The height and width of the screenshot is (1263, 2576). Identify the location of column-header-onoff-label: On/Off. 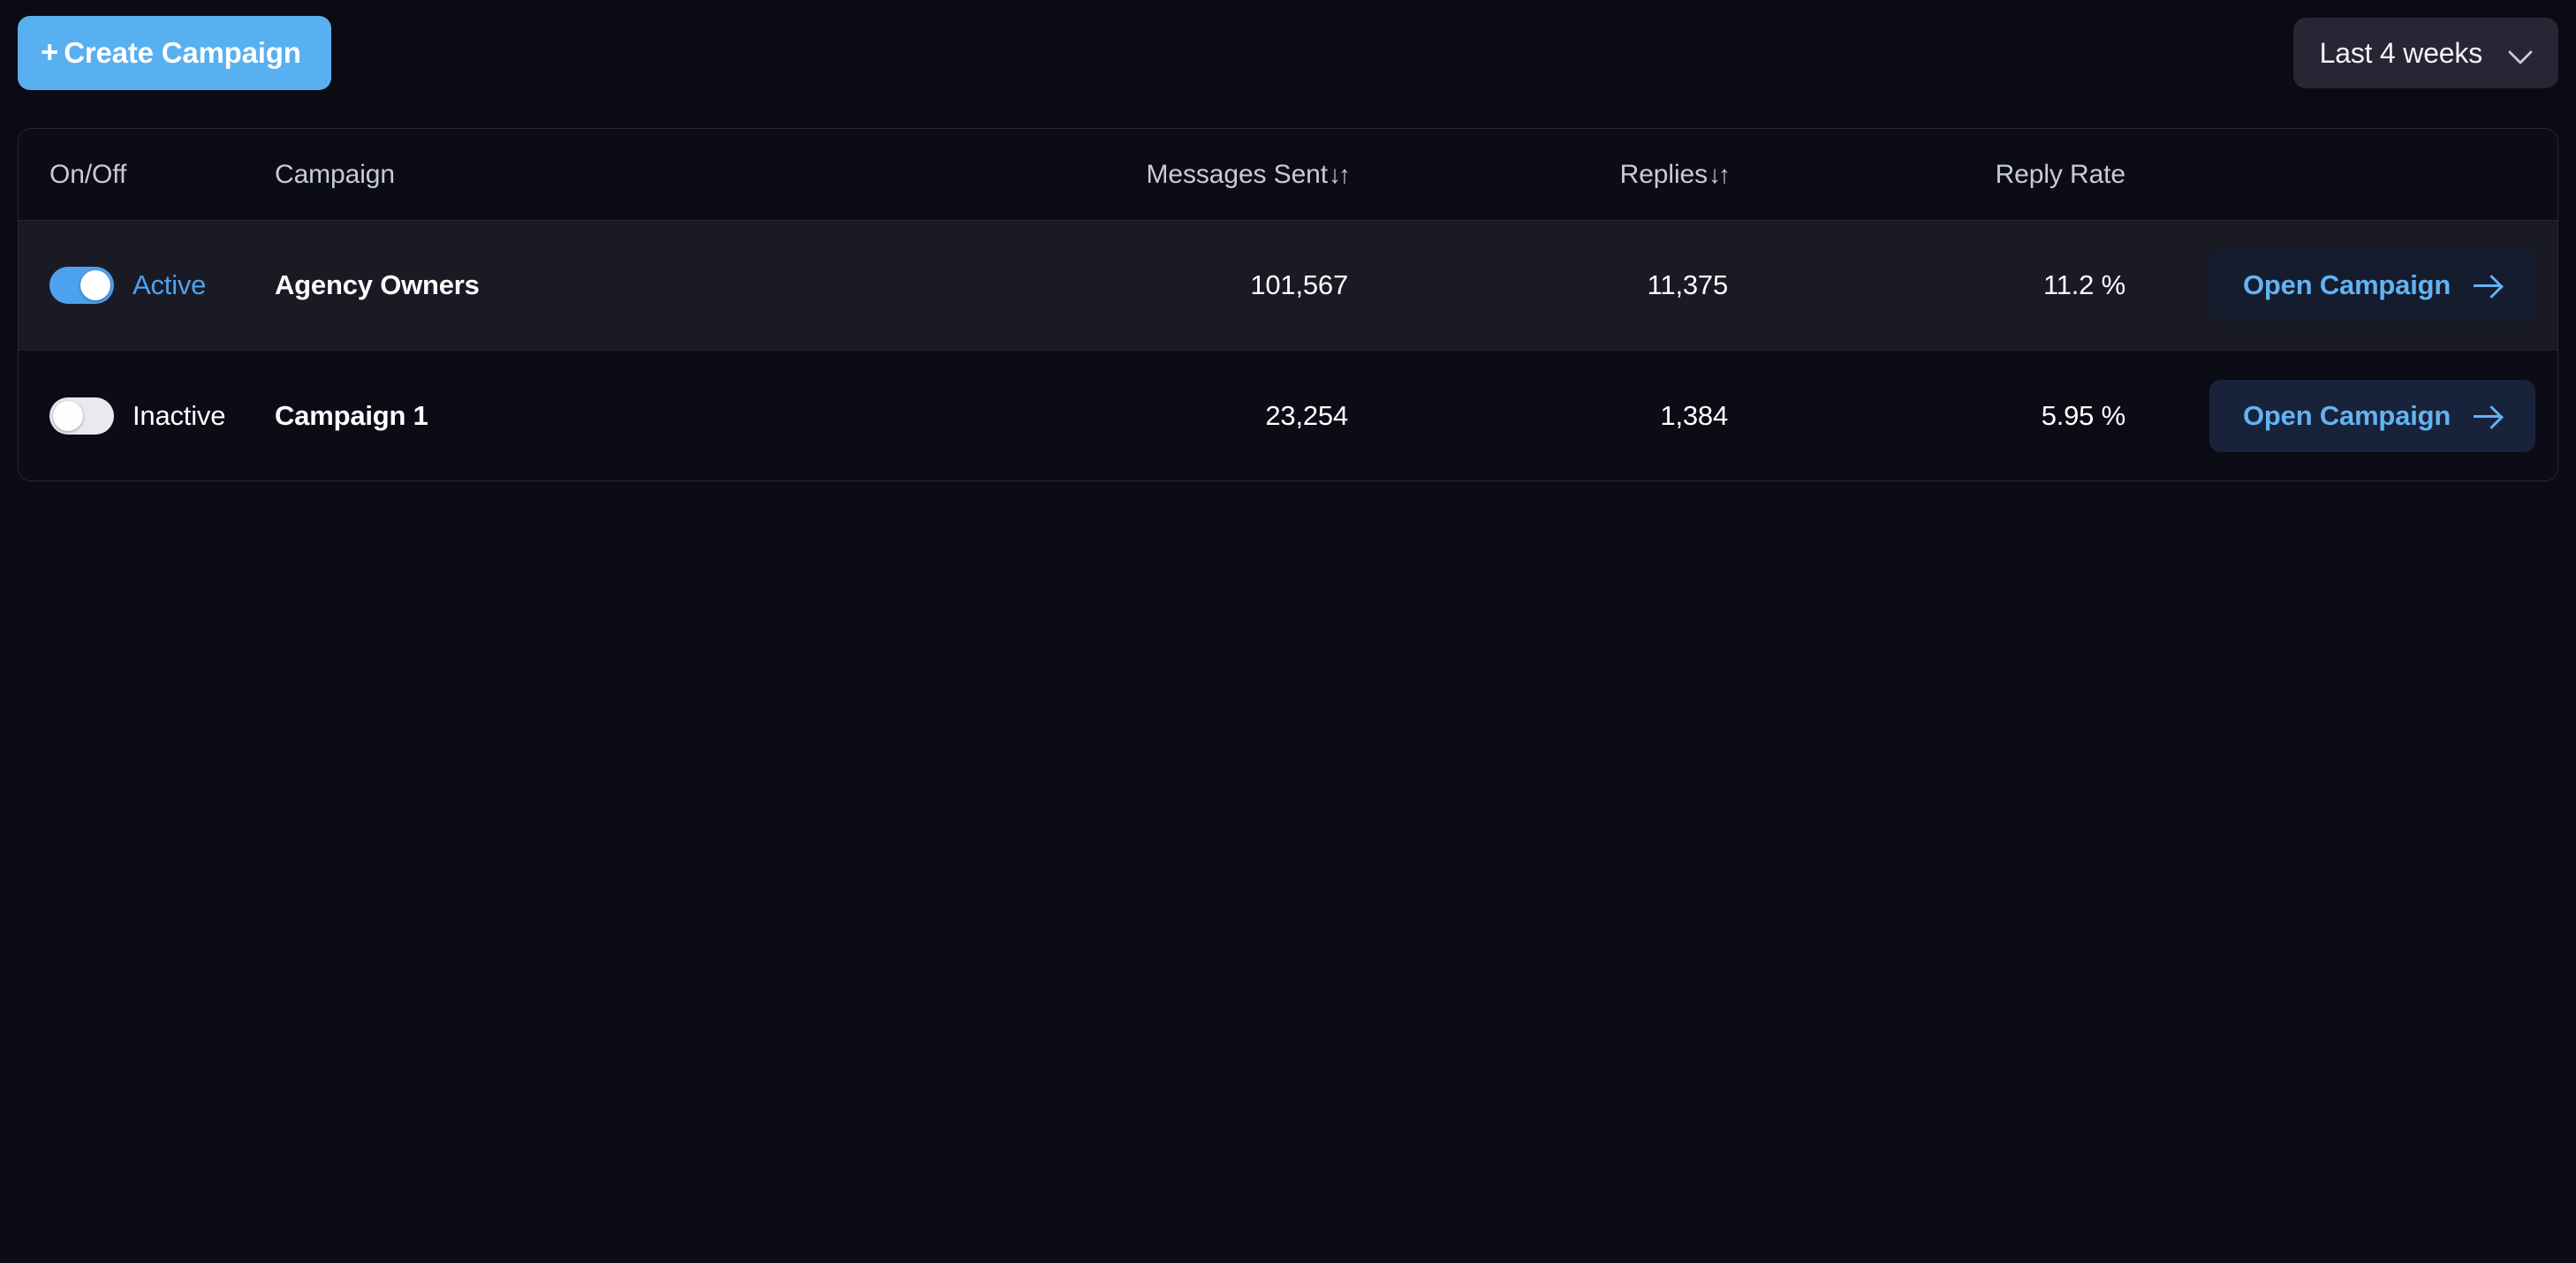
(88, 174).